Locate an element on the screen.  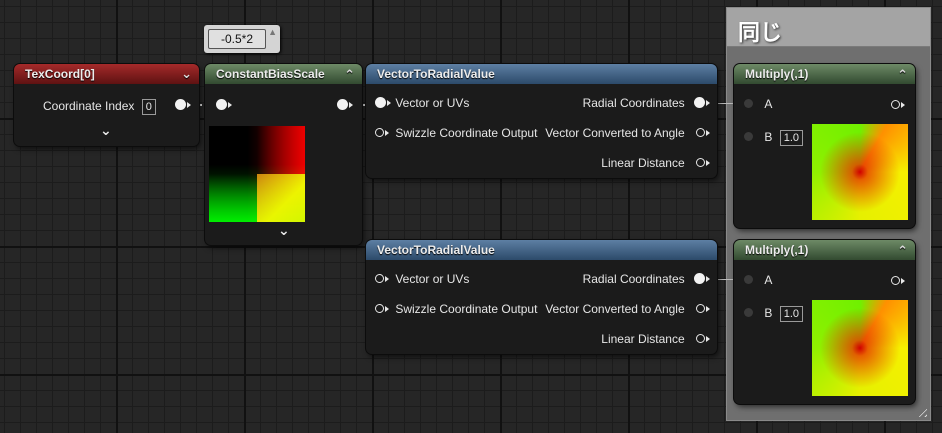
radial-bottom-in2-pin is located at coordinates (382, 309).